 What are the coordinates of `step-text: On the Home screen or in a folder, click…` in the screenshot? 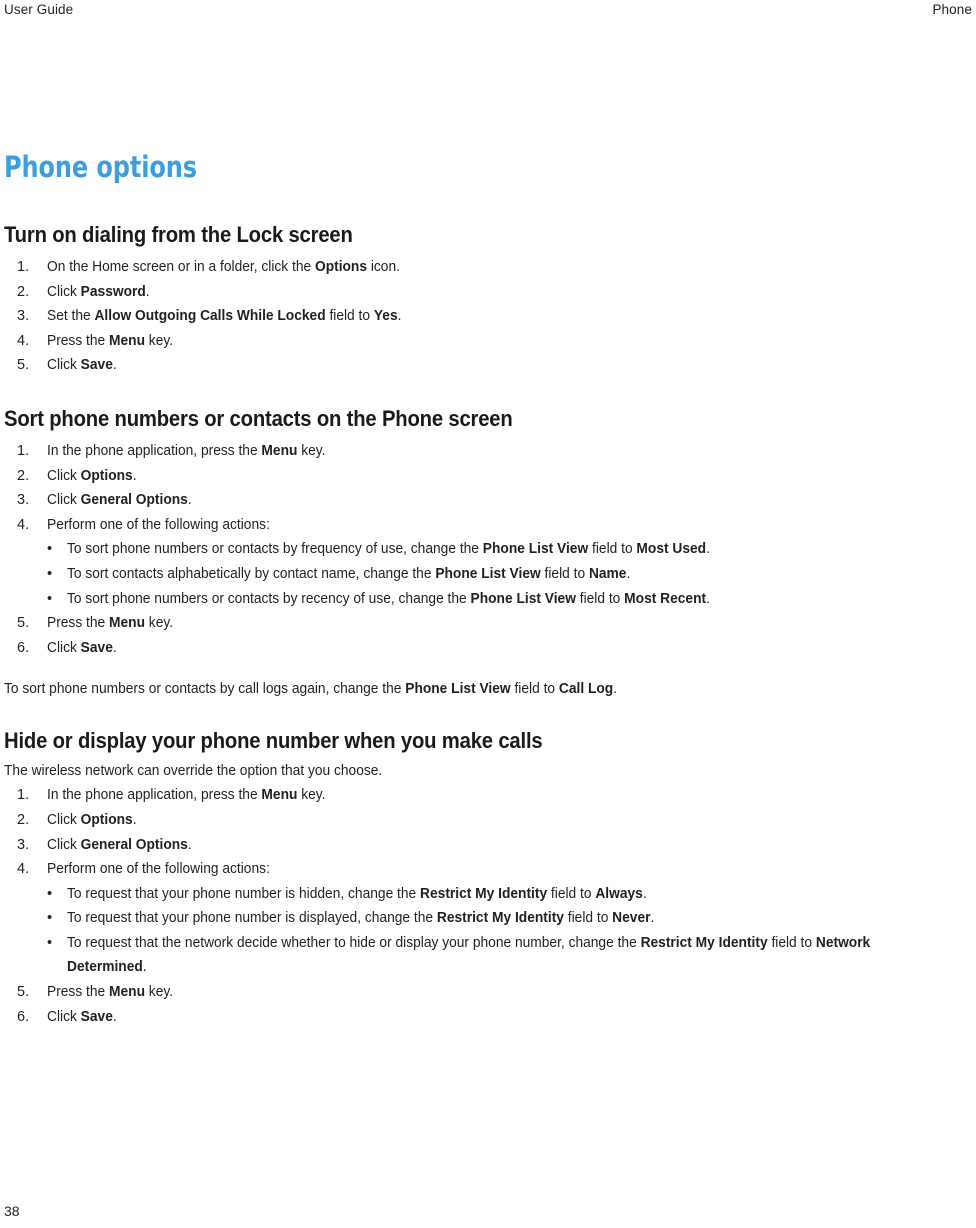 It's located at (223, 267).